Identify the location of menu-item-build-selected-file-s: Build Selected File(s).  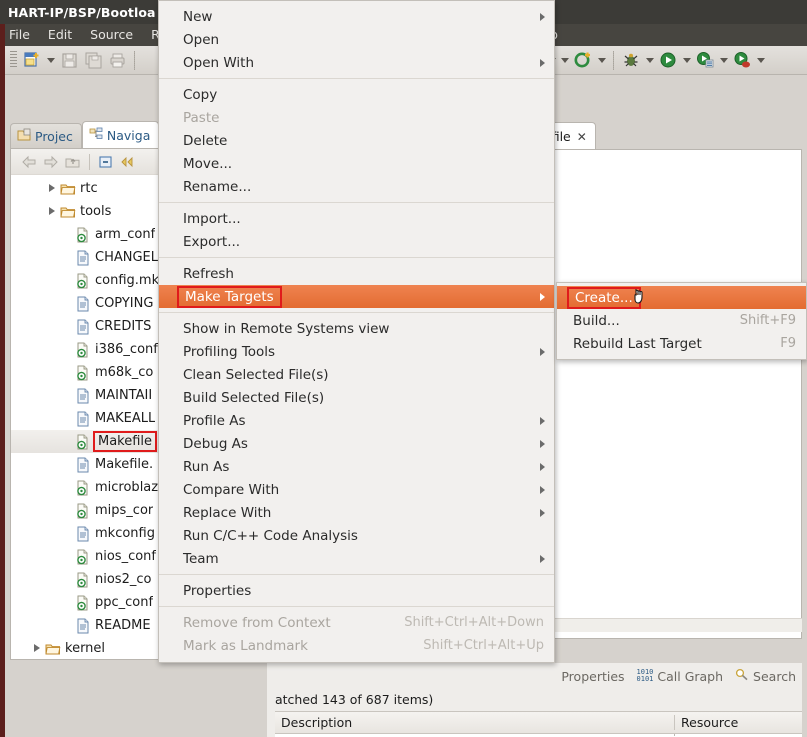
(356, 397).